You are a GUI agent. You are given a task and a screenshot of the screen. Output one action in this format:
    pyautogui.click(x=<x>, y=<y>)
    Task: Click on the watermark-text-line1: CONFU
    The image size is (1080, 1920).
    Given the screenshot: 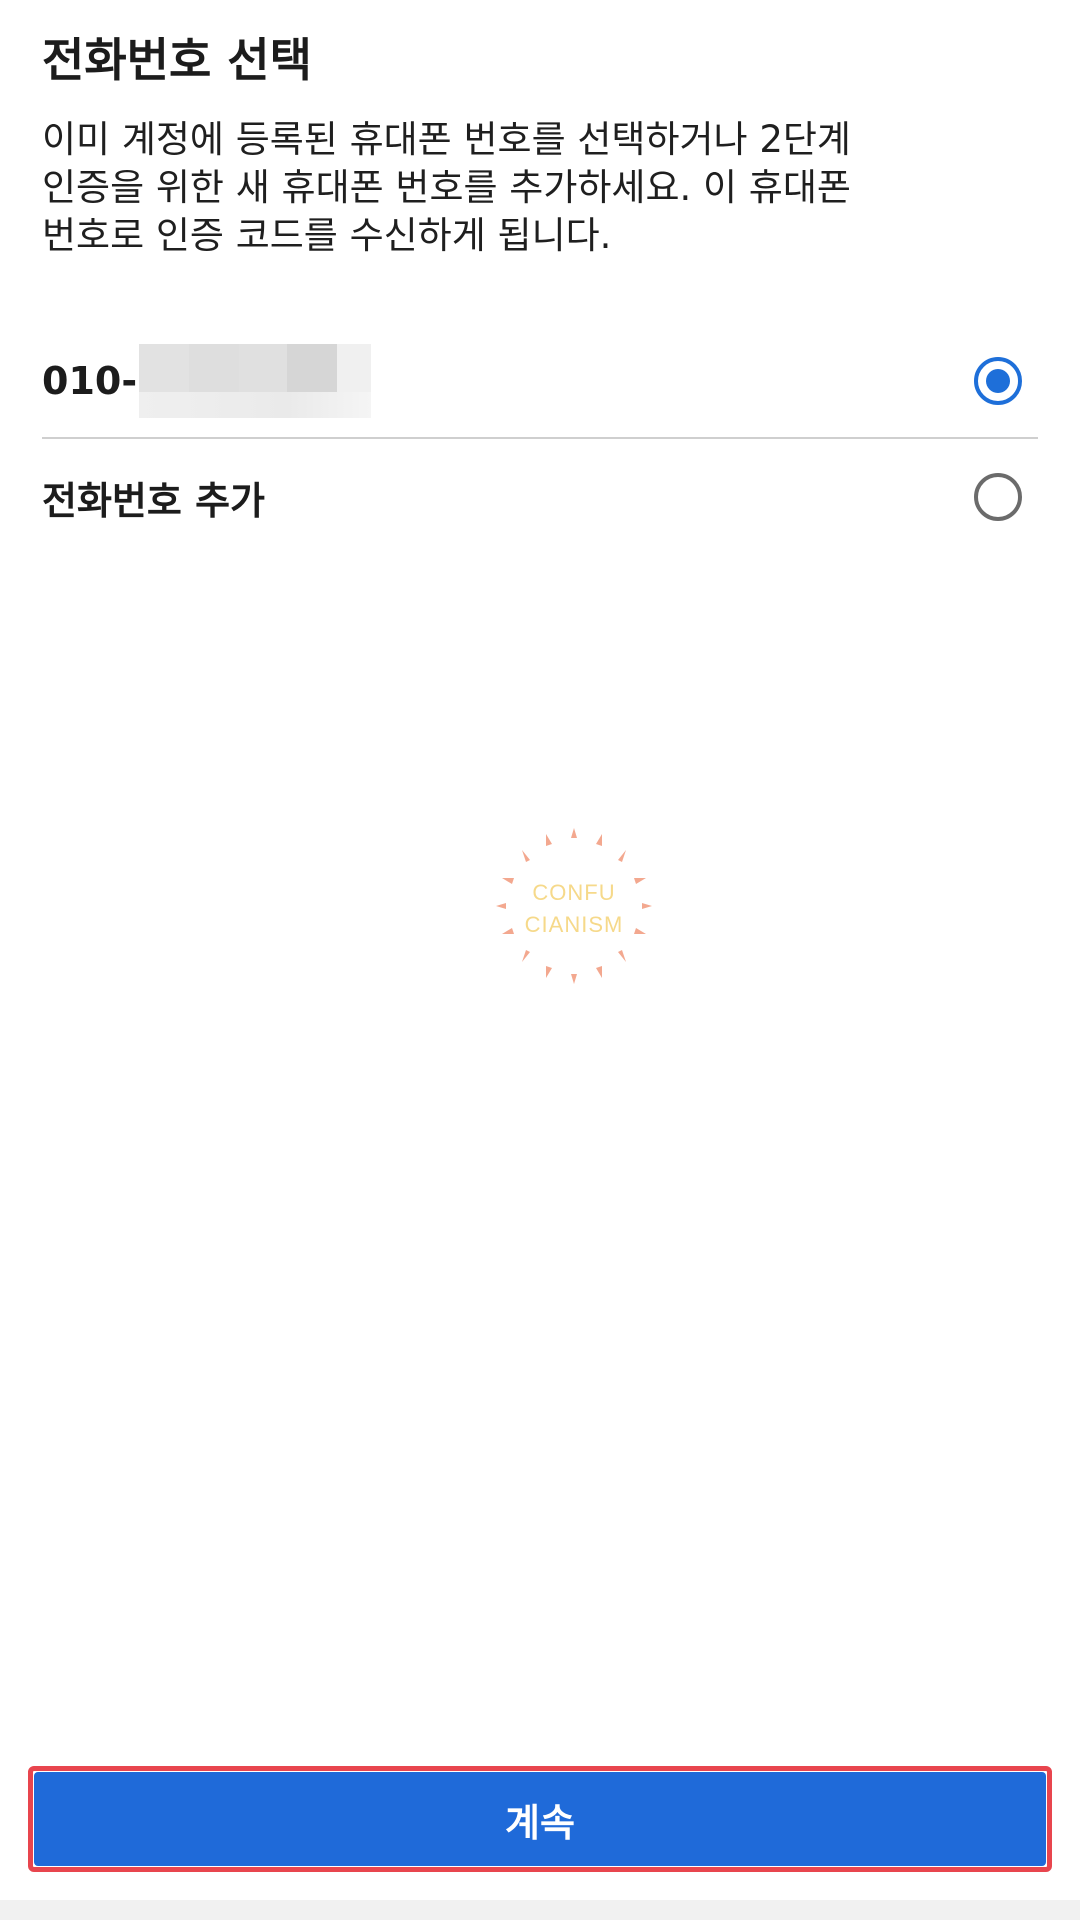 What is the action you would take?
    pyautogui.click(x=574, y=892)
    